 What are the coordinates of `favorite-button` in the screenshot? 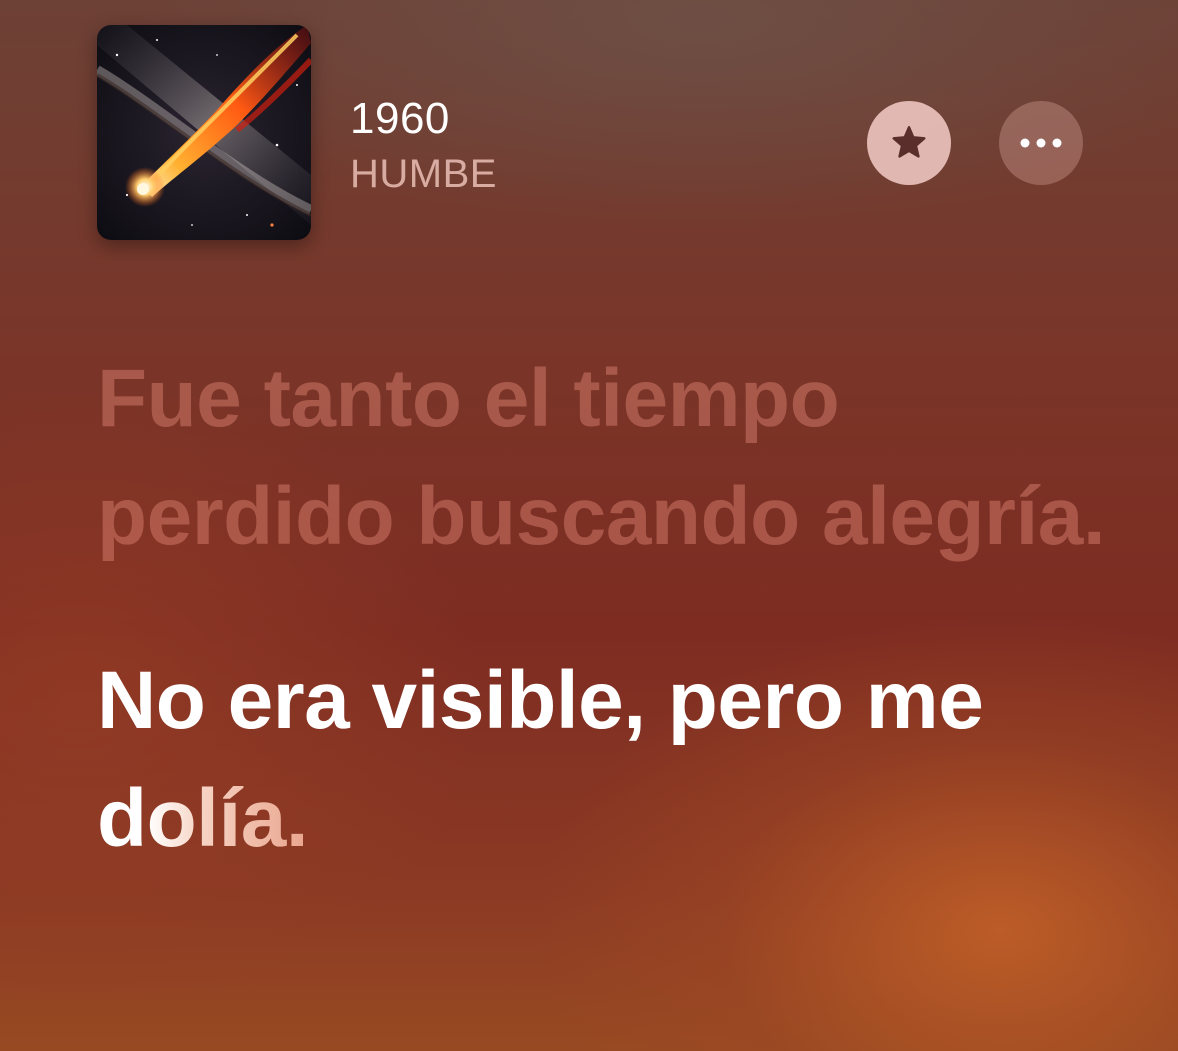 It's located at (909, 143).